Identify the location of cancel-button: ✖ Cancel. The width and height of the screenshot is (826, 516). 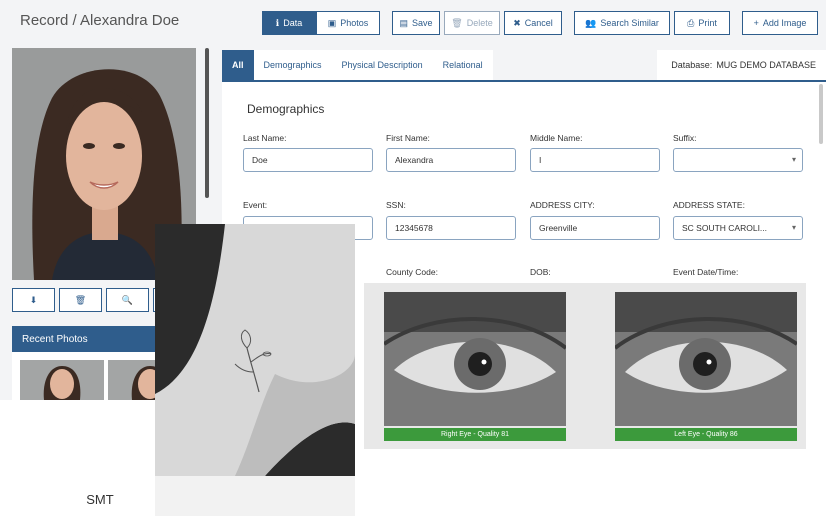
(533, 23).